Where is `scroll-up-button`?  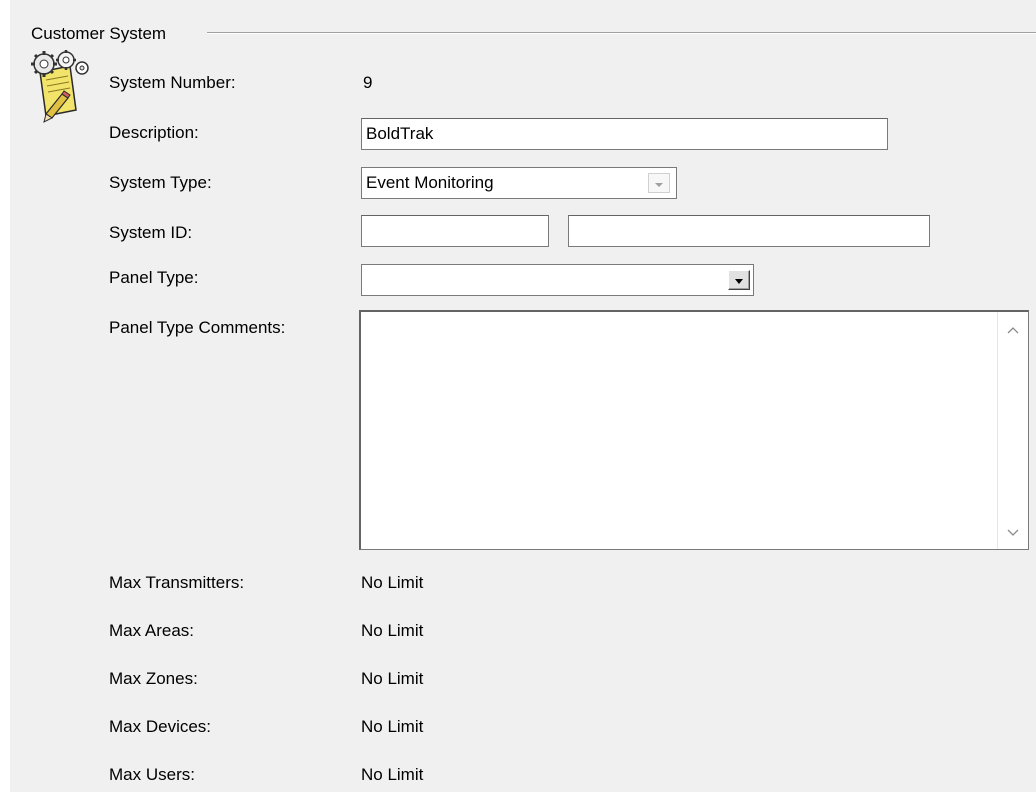 scroll-up-button is located at coordinates (1013, 329).